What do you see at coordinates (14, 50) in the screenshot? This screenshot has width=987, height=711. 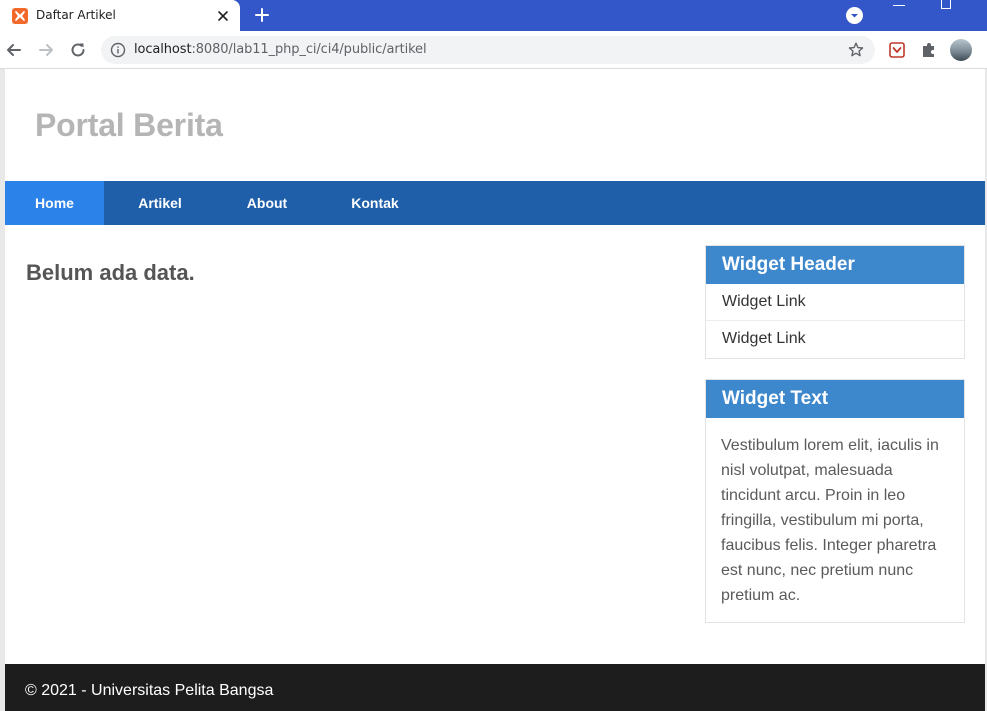 I see `arrow-left-icon` at bounding box center [14, 50].